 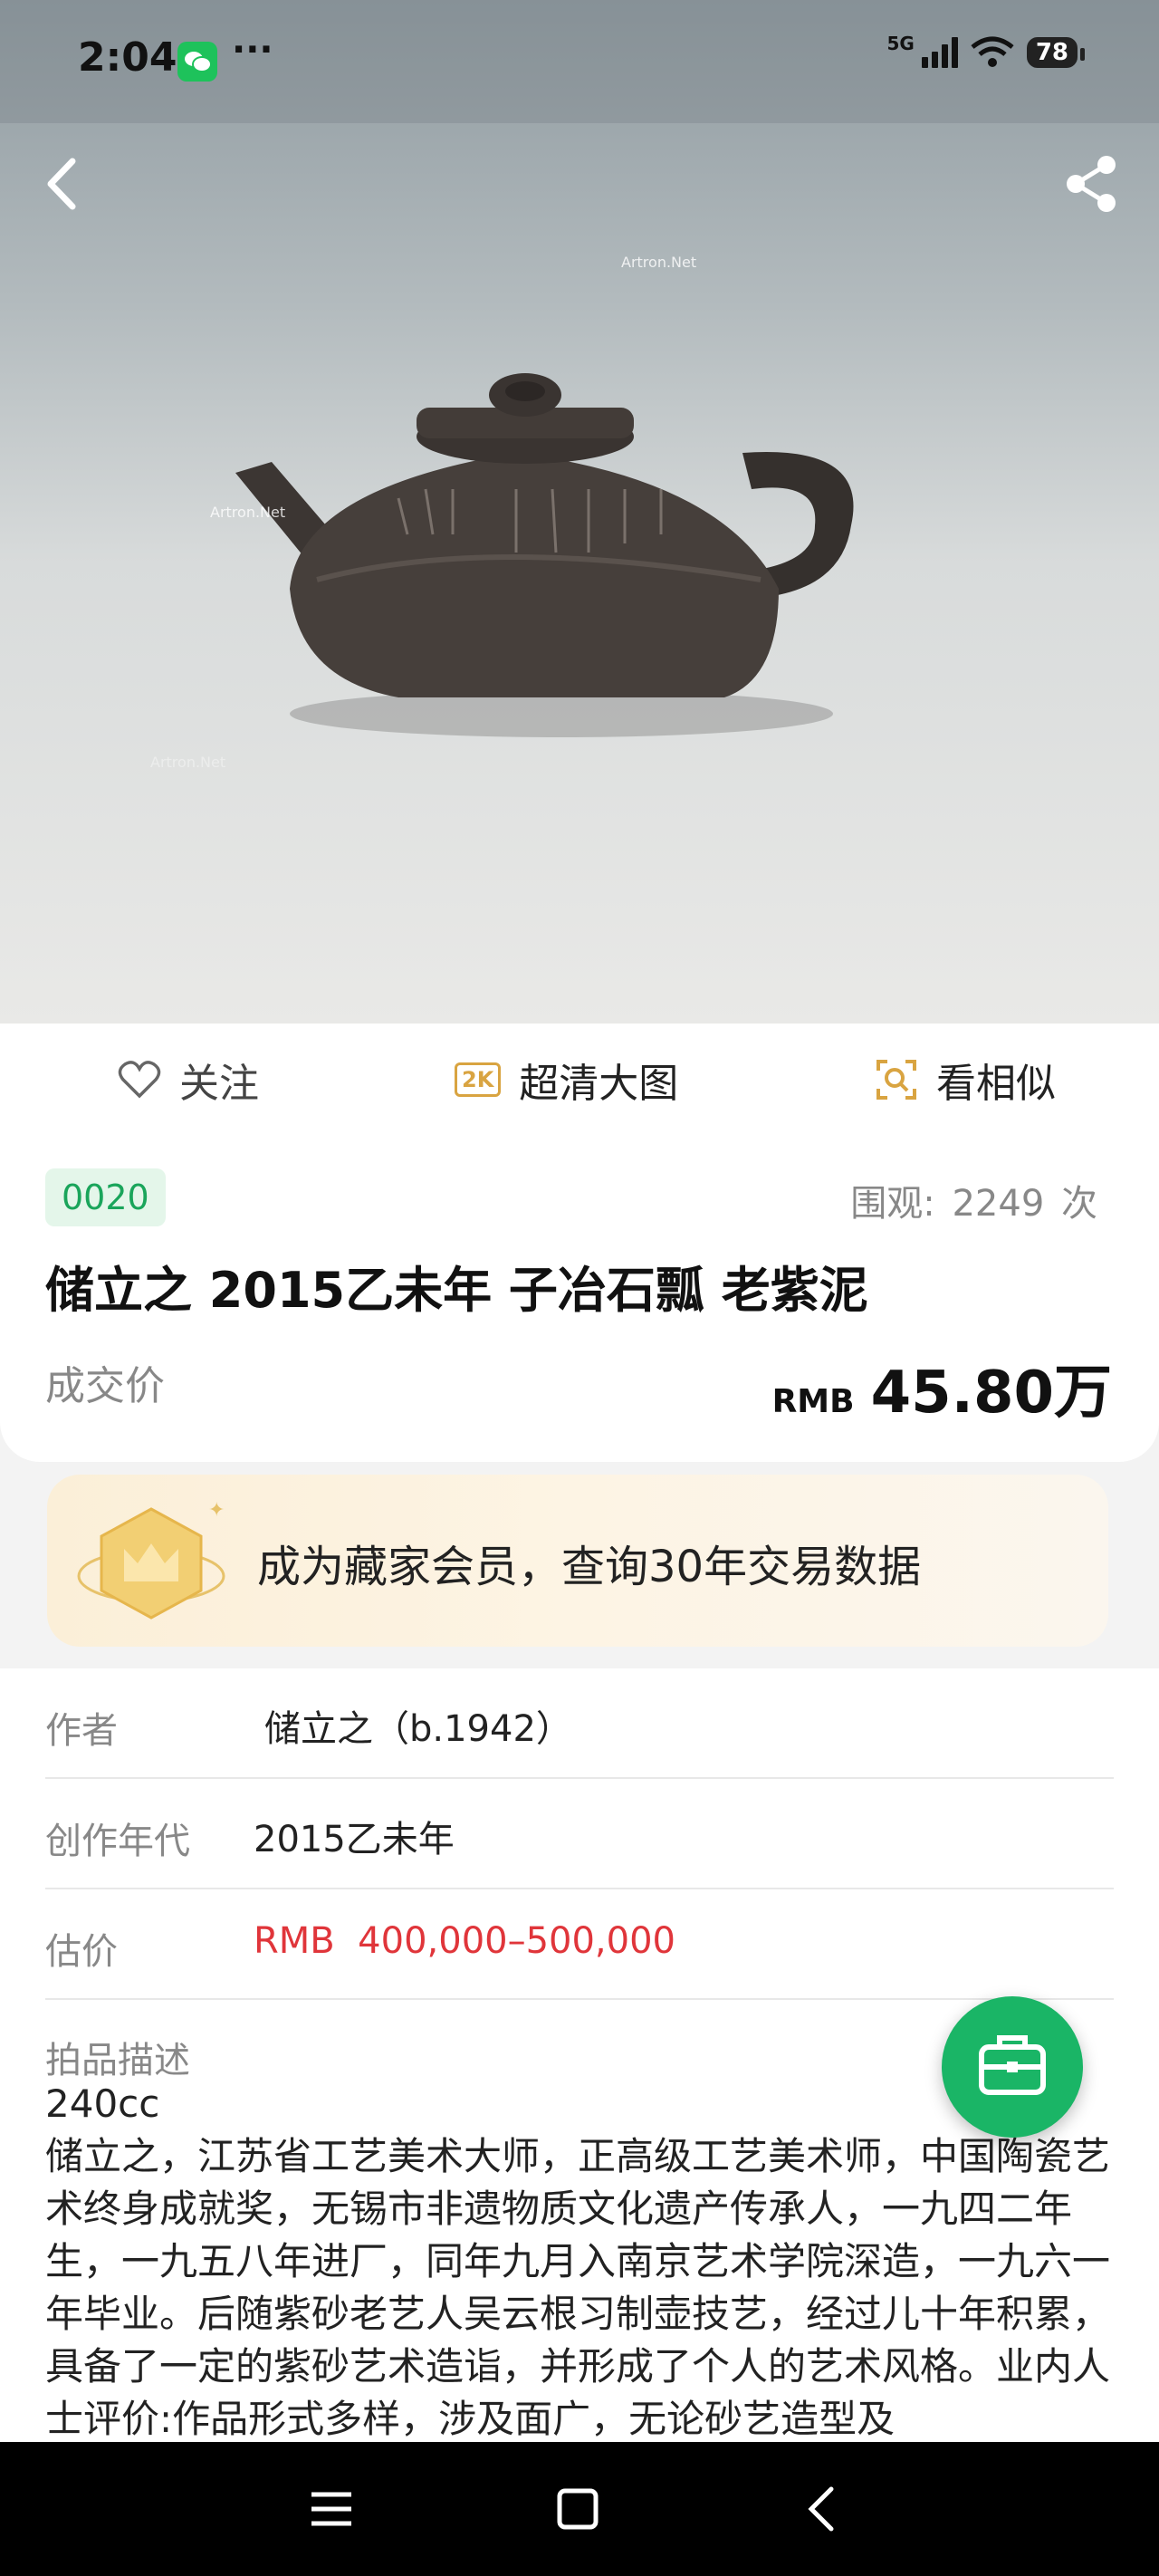 I want to click on find-similar-button: 看相似, so click(x=965, y=1080).